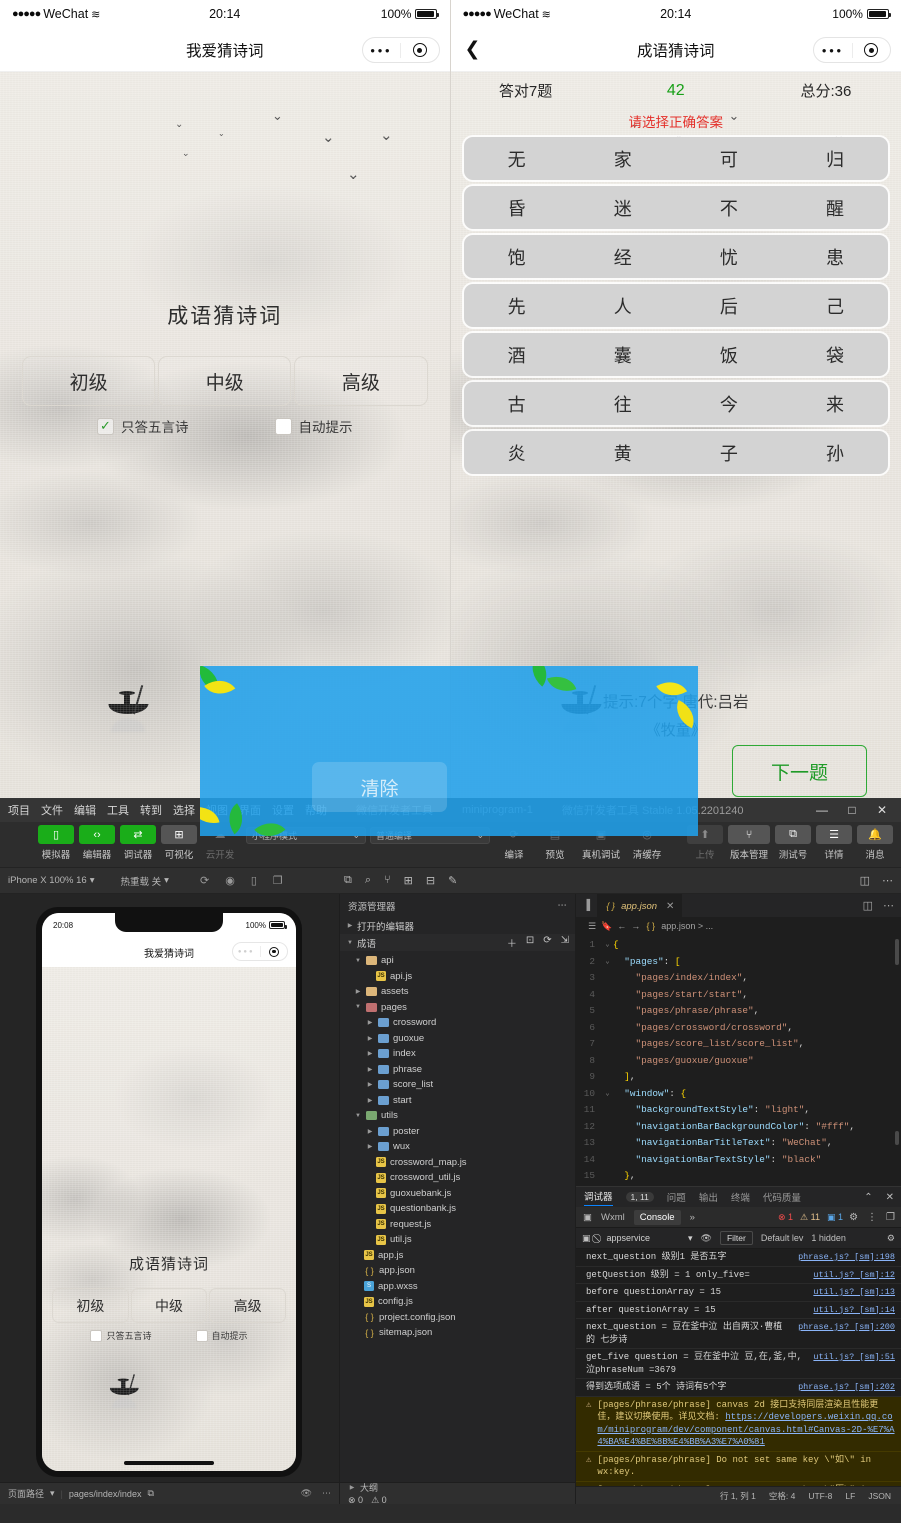 This screenshot has height=1523, width=901. What do you see at coordinates (457, 925) in the screenshot?
I see `open-editors-section: ▶ 打开的编辑器` at bounding box center [457, 925].